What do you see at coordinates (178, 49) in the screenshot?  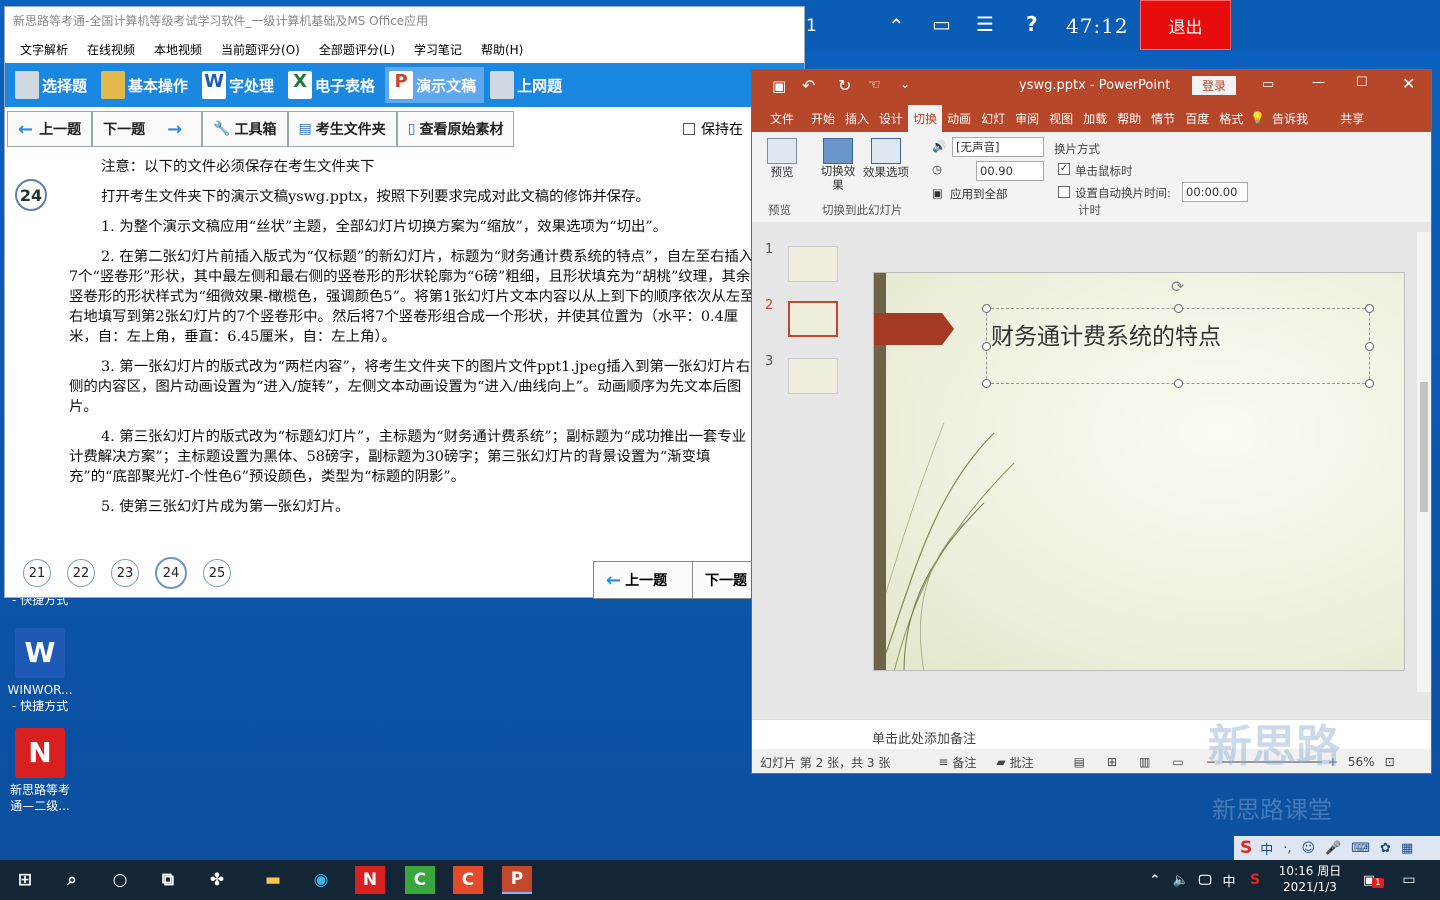 I see `menu-item-local-video: 本地视频` at bounding box center [178, 49].